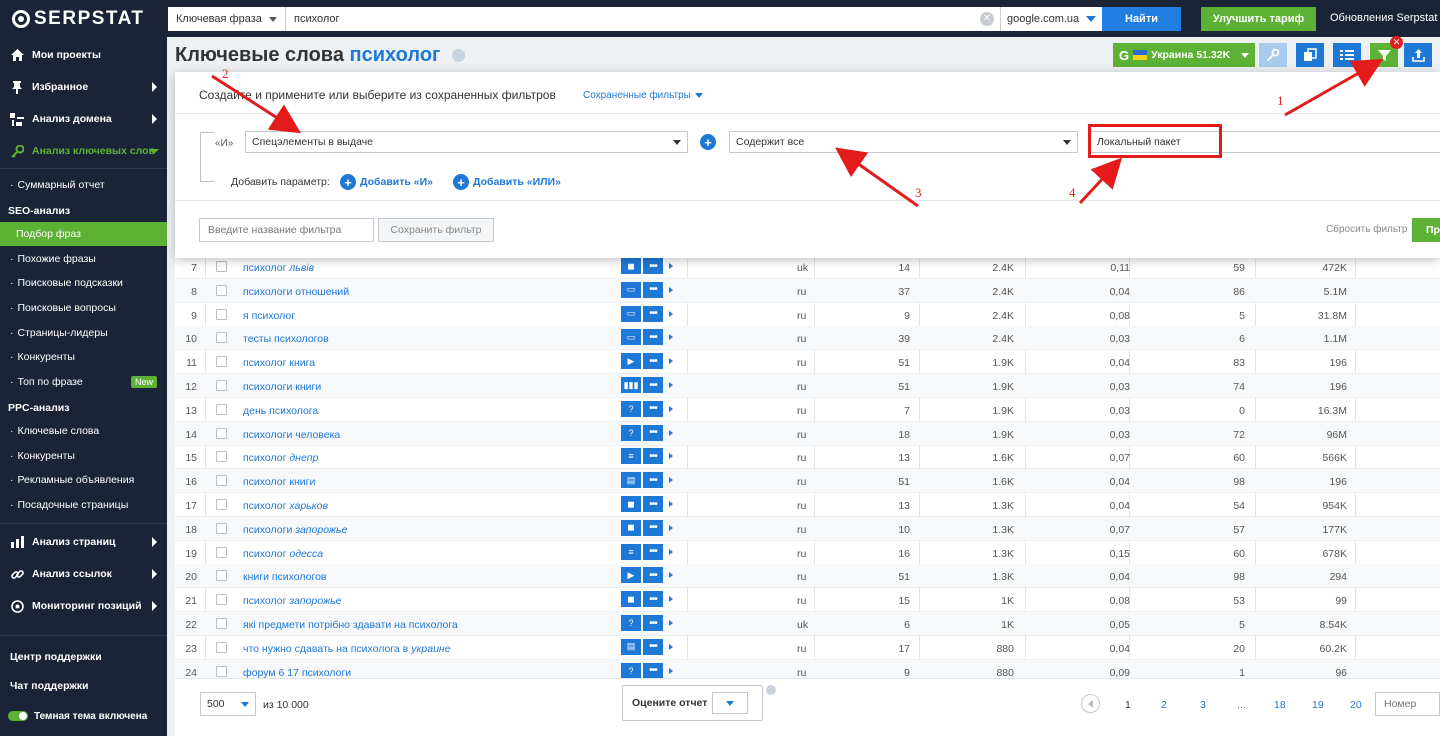  What do you see at coordinates (807, 457) in the screenshot?
I see `table-row: 15 психолог днепр ≡ ••• ru 13 1.6K 0,07 60 566K` at bounding box center [807, 457].